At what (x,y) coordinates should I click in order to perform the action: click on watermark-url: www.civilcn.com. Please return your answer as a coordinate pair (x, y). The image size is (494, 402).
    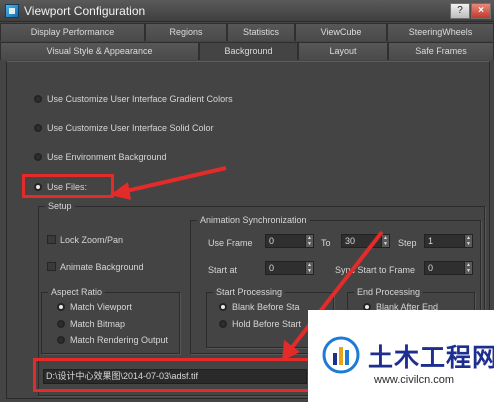
    Looking at the image, I should click on (414, 380).